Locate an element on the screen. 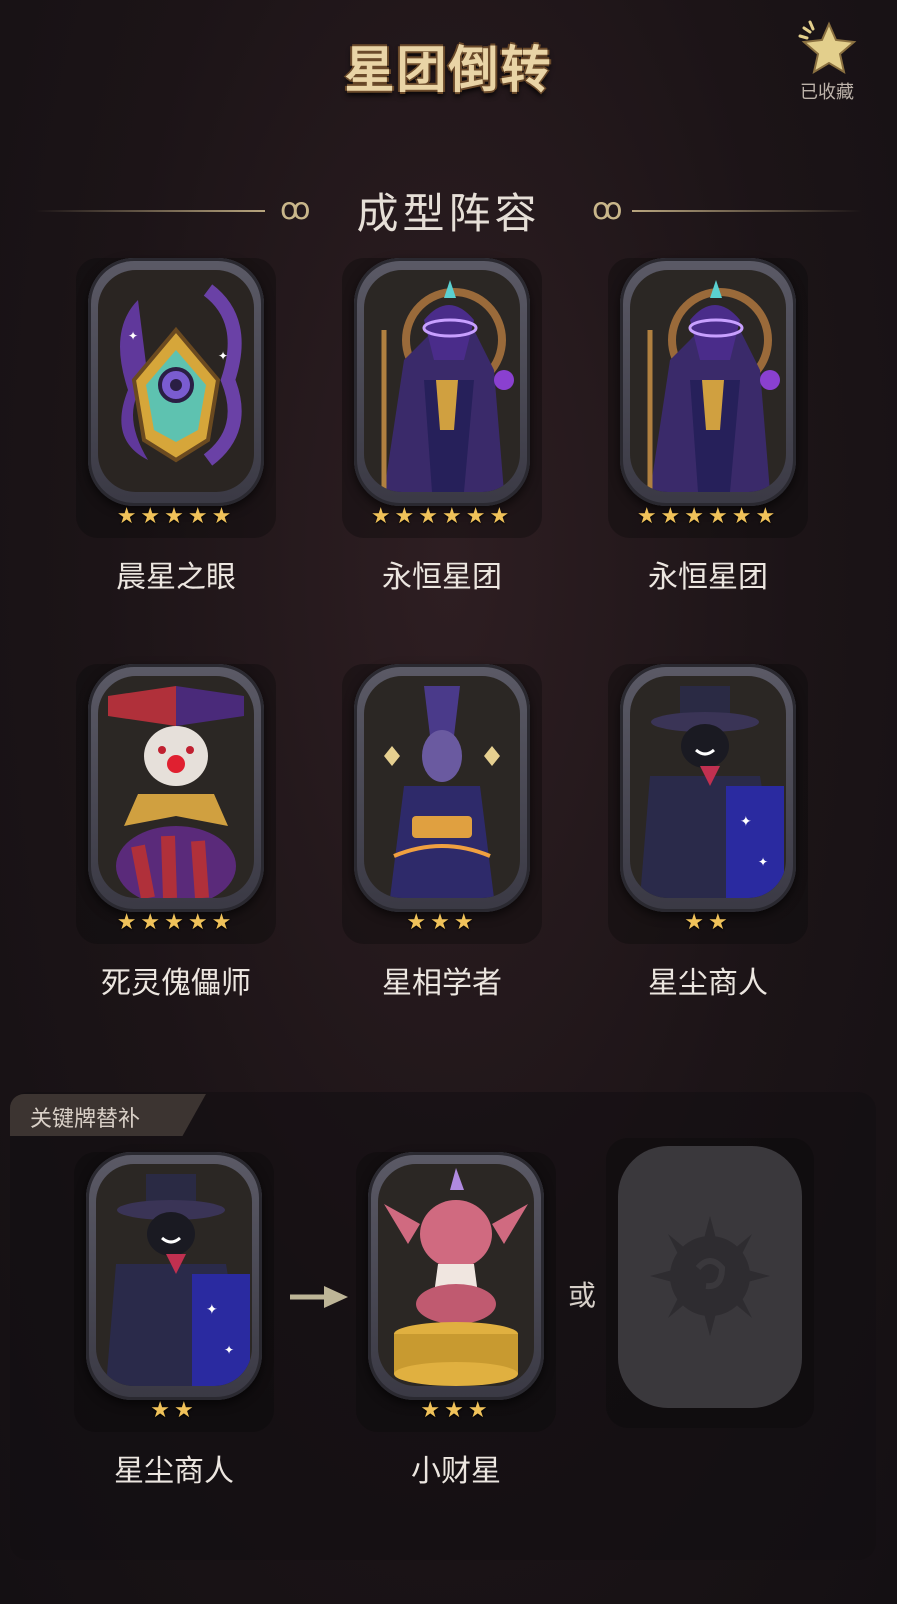  hero-card-stardust-merchant: ✦ ✦ ★★ 星尘商人 is located at coordinates (708, 832).